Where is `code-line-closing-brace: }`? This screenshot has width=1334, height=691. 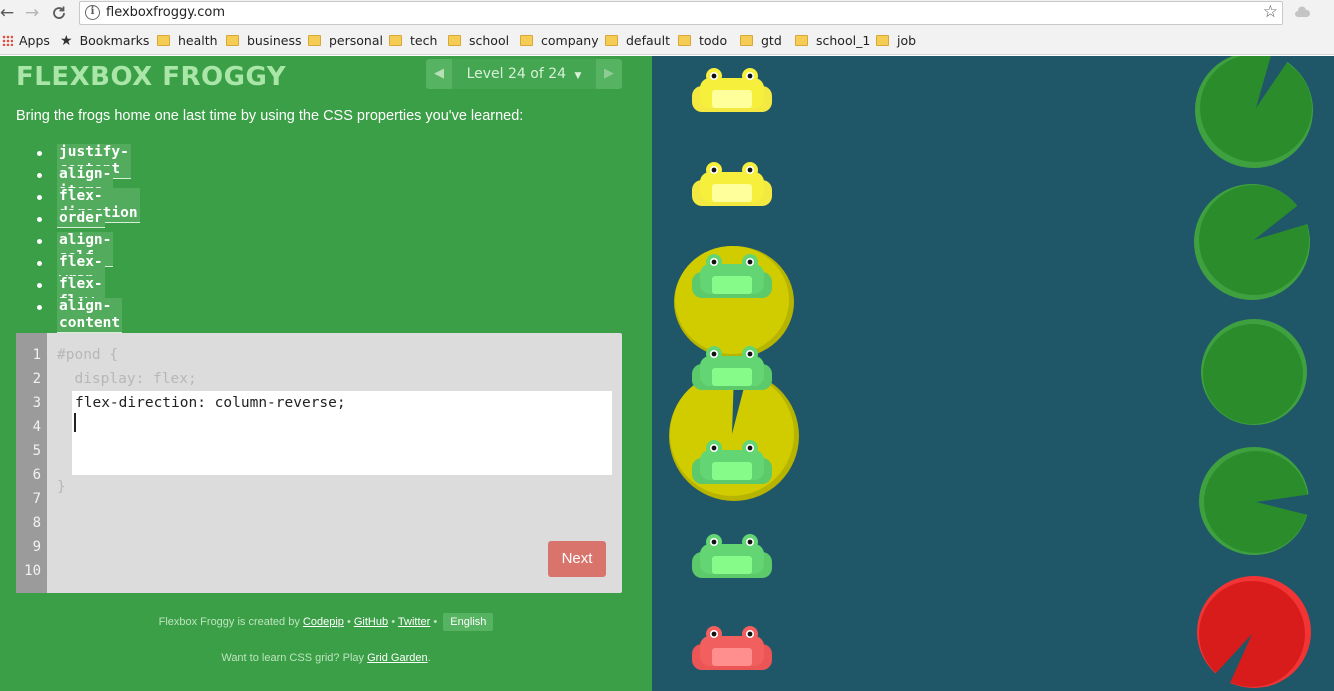
code-line-closing-brace: } is located at coordinates (61, 487).